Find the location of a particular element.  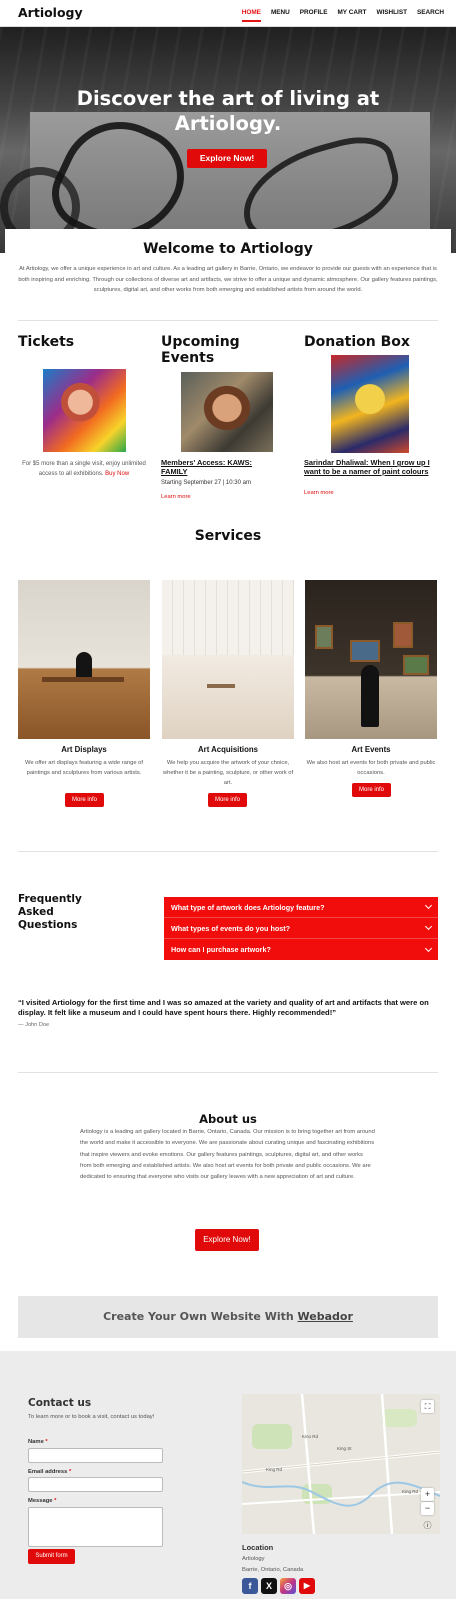

nav-menu: MENU is located at coordinates (280, 15).